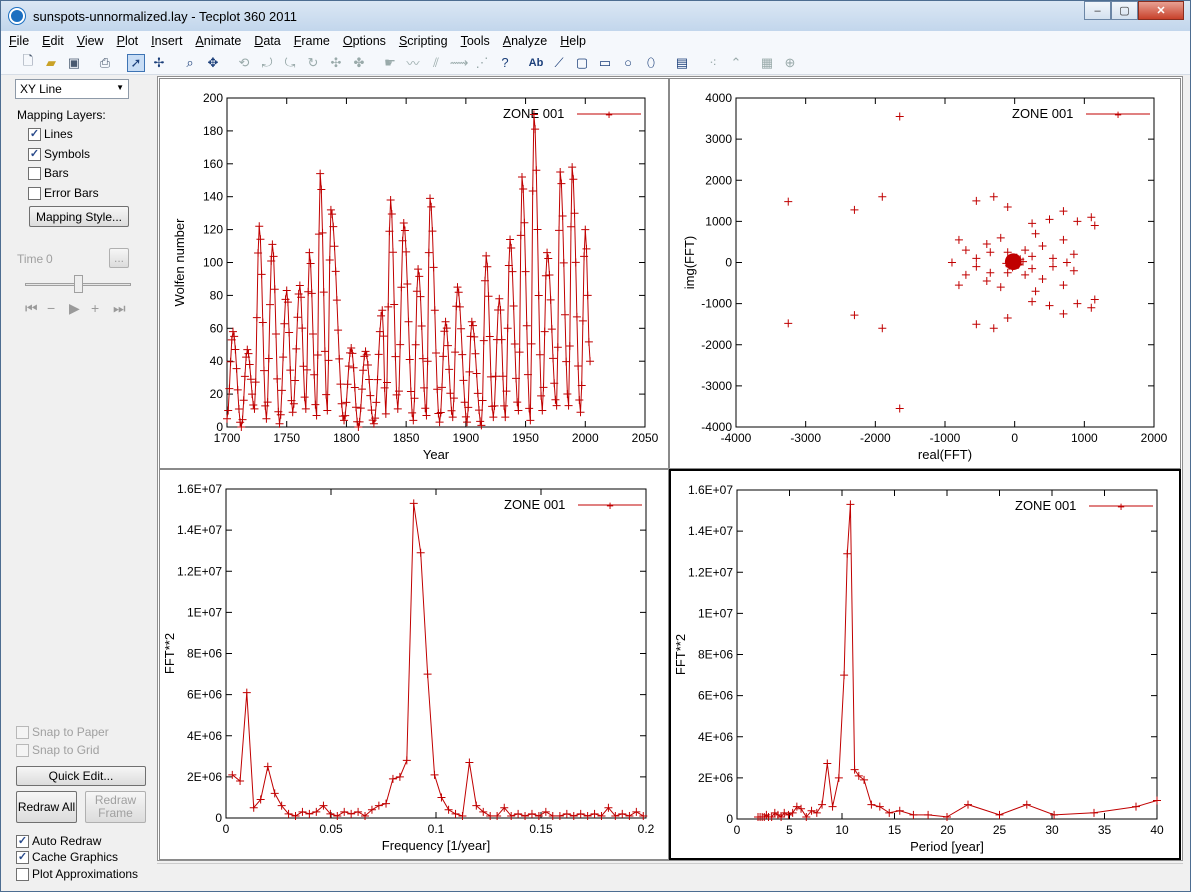 Image resolution: width=1191 pixels, height=892 pixels. I want to click on menu-data: Data, so click(267, 41).